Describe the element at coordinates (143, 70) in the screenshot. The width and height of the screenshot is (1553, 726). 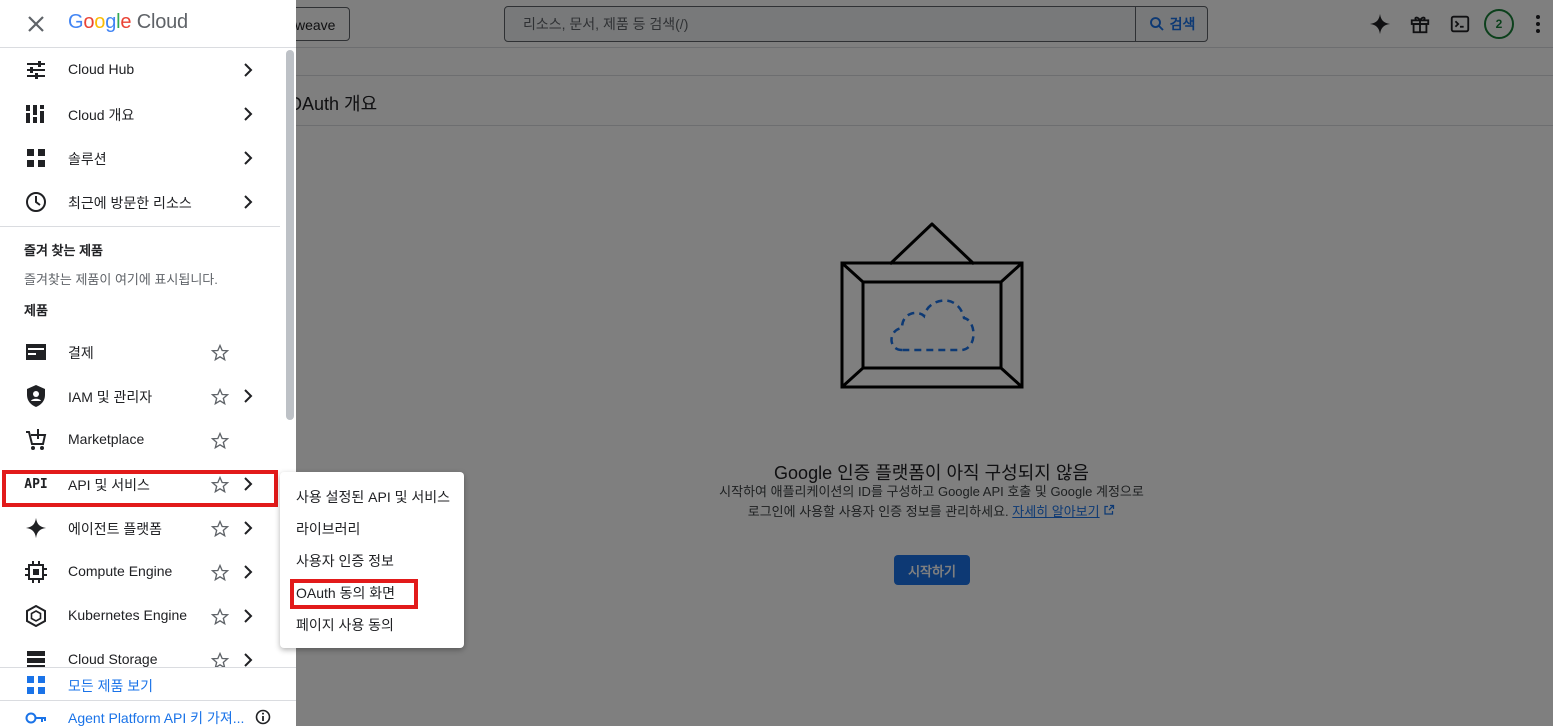
I see `nav-item-cloud-hub: Cloud Hub` at that location.